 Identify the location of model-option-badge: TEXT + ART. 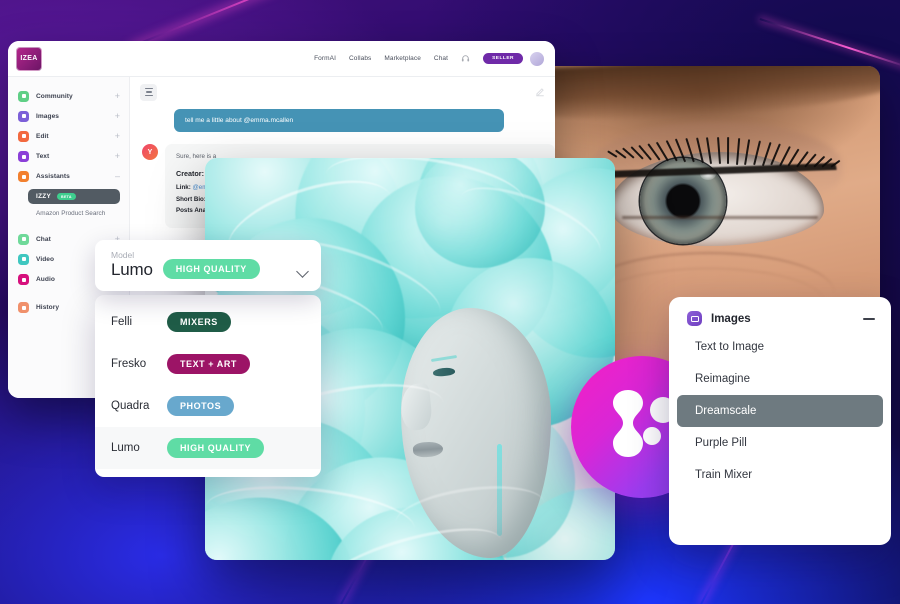
(208, 363).